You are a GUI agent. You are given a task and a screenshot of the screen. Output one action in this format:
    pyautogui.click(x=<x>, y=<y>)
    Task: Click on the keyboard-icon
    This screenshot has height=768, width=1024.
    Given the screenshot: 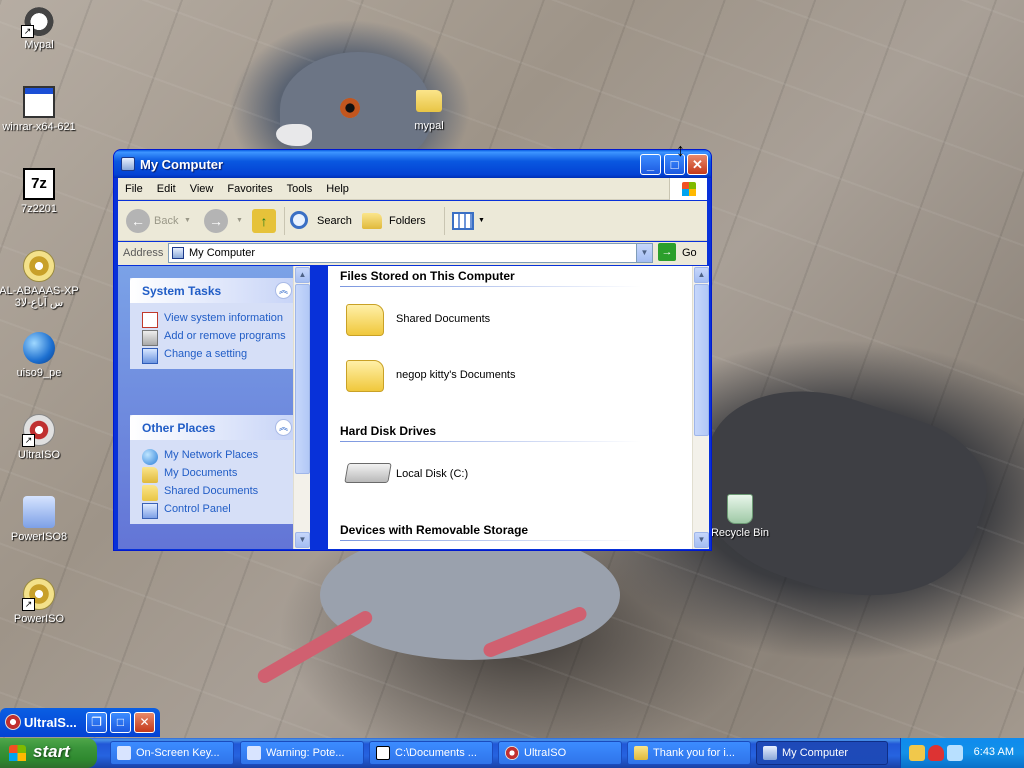 What is the action you would take?
    pyautogui.click(x=124, y=753)
    